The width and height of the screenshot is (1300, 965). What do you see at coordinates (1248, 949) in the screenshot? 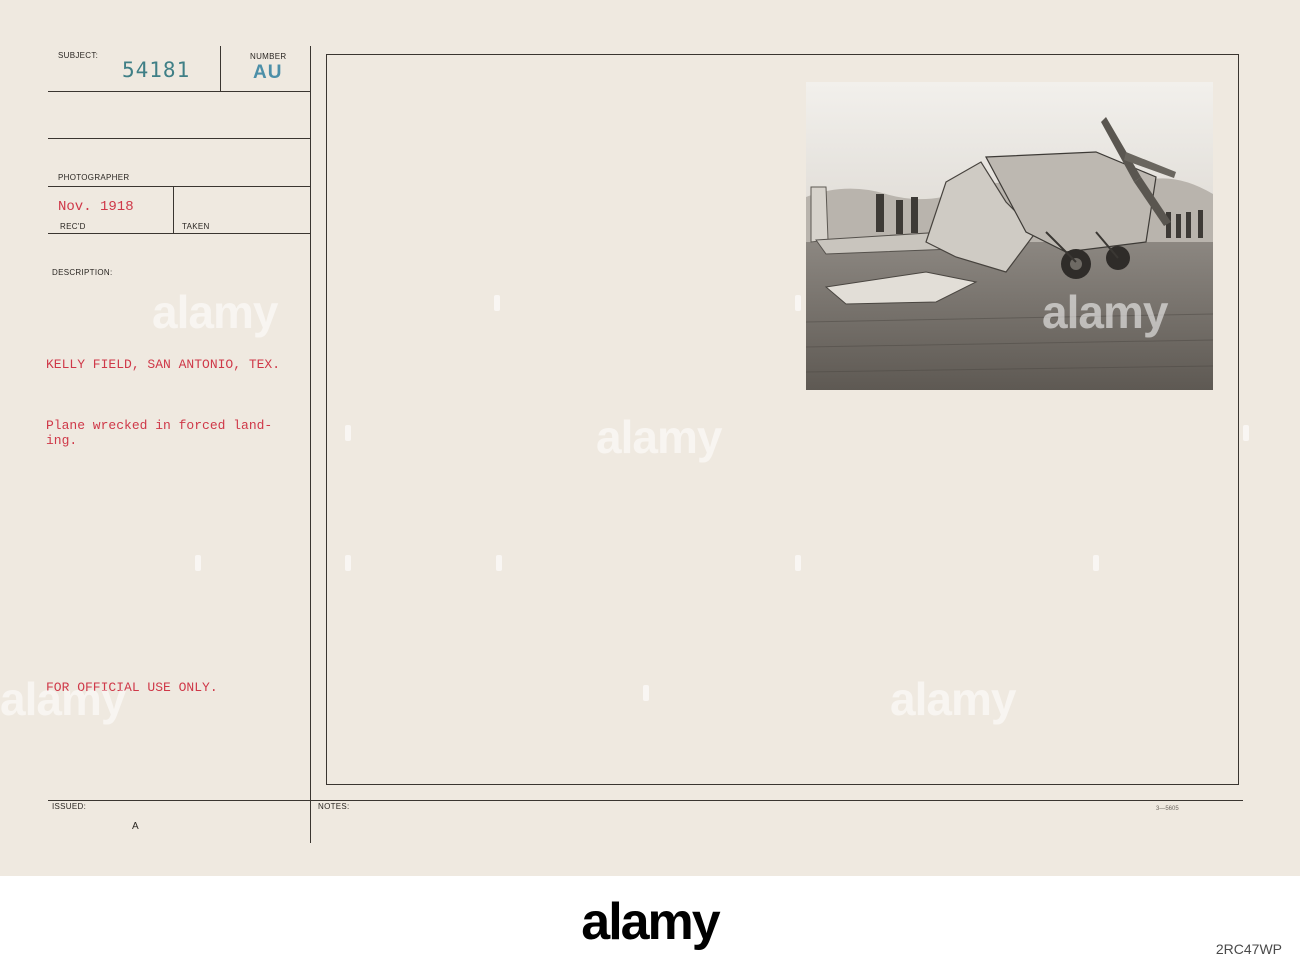
I see `image-id: 2RC47WP` at bounding box center [1248, 949].